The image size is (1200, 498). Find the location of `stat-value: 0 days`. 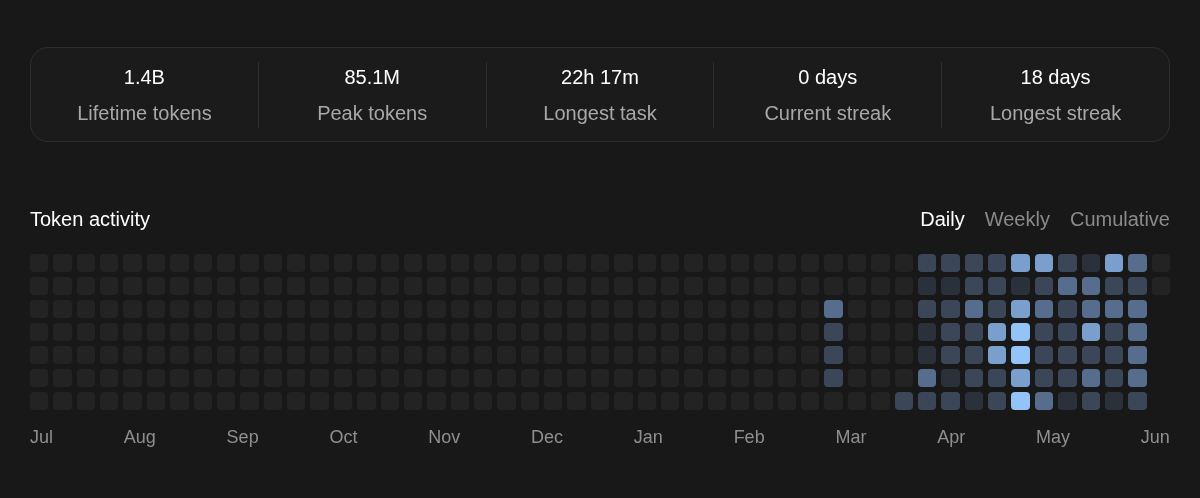

stat-value: 0 days is located at coordinates (828, 77).